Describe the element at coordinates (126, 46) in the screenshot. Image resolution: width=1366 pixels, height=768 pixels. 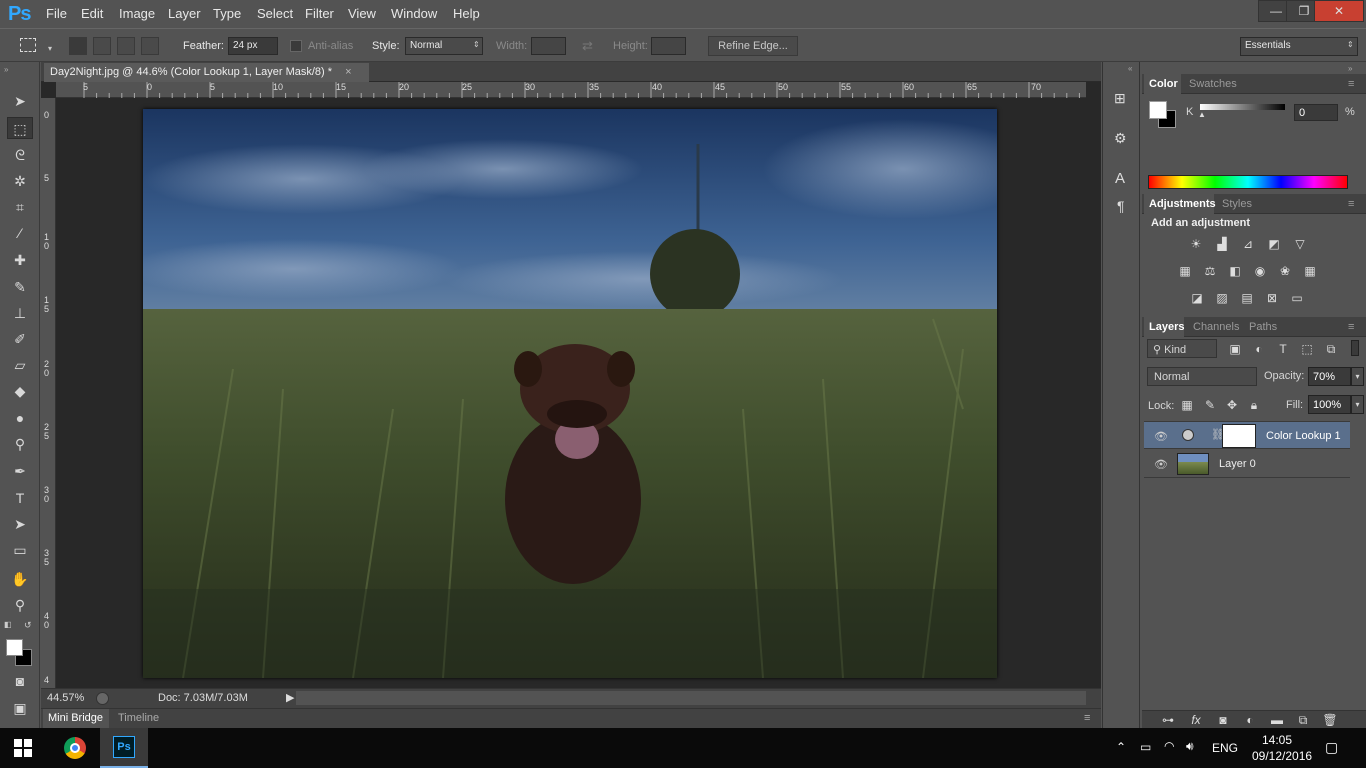
I see `subtract-selection-icon` at that location.